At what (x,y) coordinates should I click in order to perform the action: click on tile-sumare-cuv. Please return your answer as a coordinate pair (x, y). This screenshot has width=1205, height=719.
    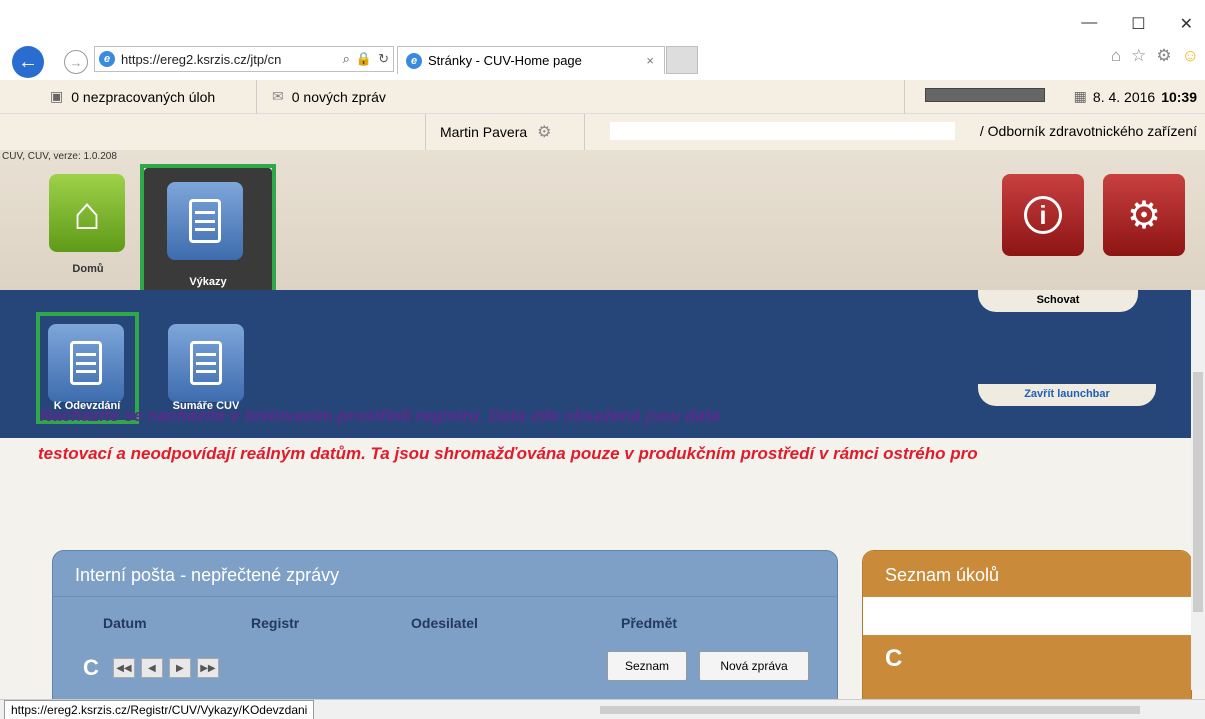
    Looking at the image, I should click on (206, 363).